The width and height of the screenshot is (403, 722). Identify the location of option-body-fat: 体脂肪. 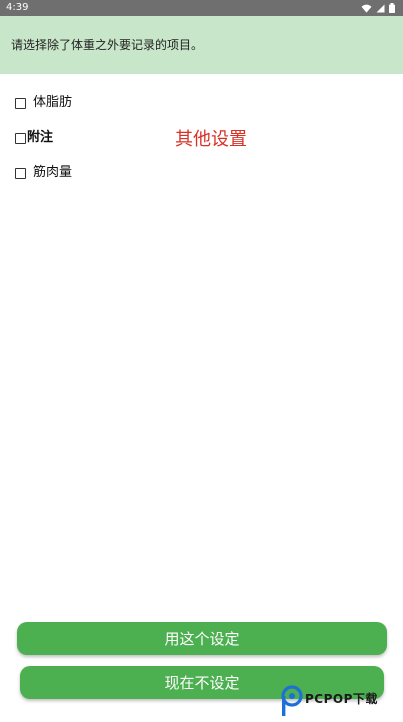
(43, 103).